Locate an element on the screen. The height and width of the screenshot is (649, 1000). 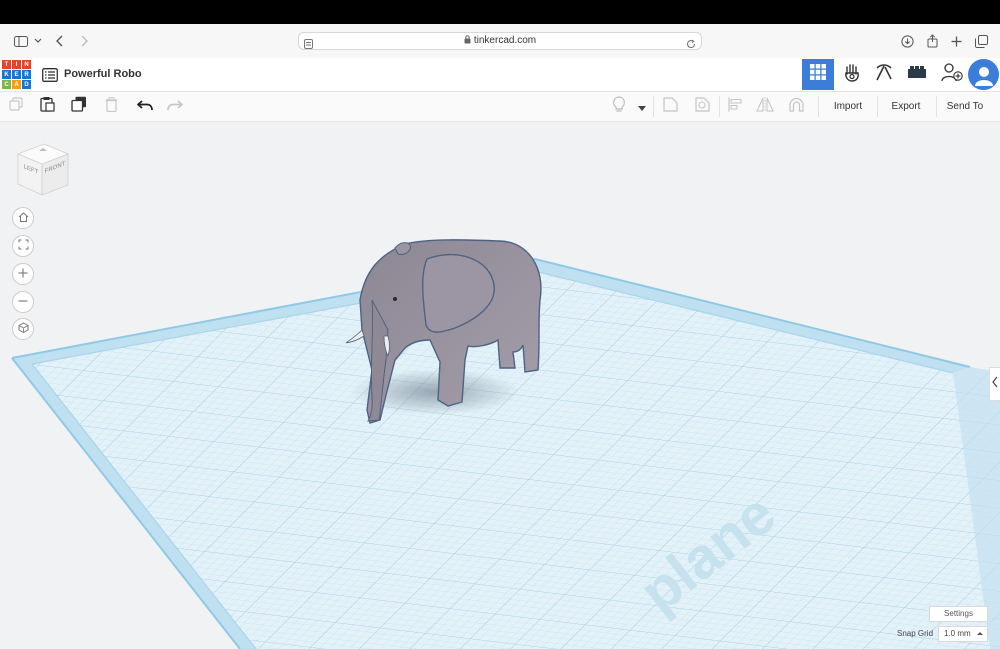
logo-letter: E is located at coordinates (16, 74).